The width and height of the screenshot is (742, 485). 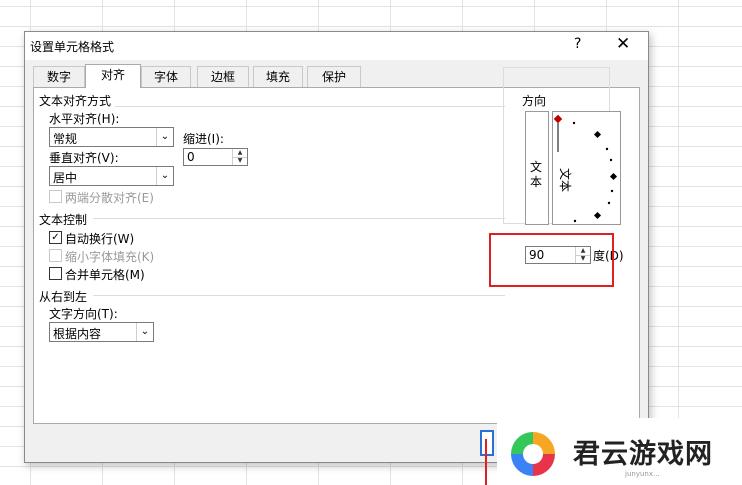 What do you see at coordinates (63, 296) in the screenshot?
I see `rtl-title: 从右到左` at bounding box center [63, 296].